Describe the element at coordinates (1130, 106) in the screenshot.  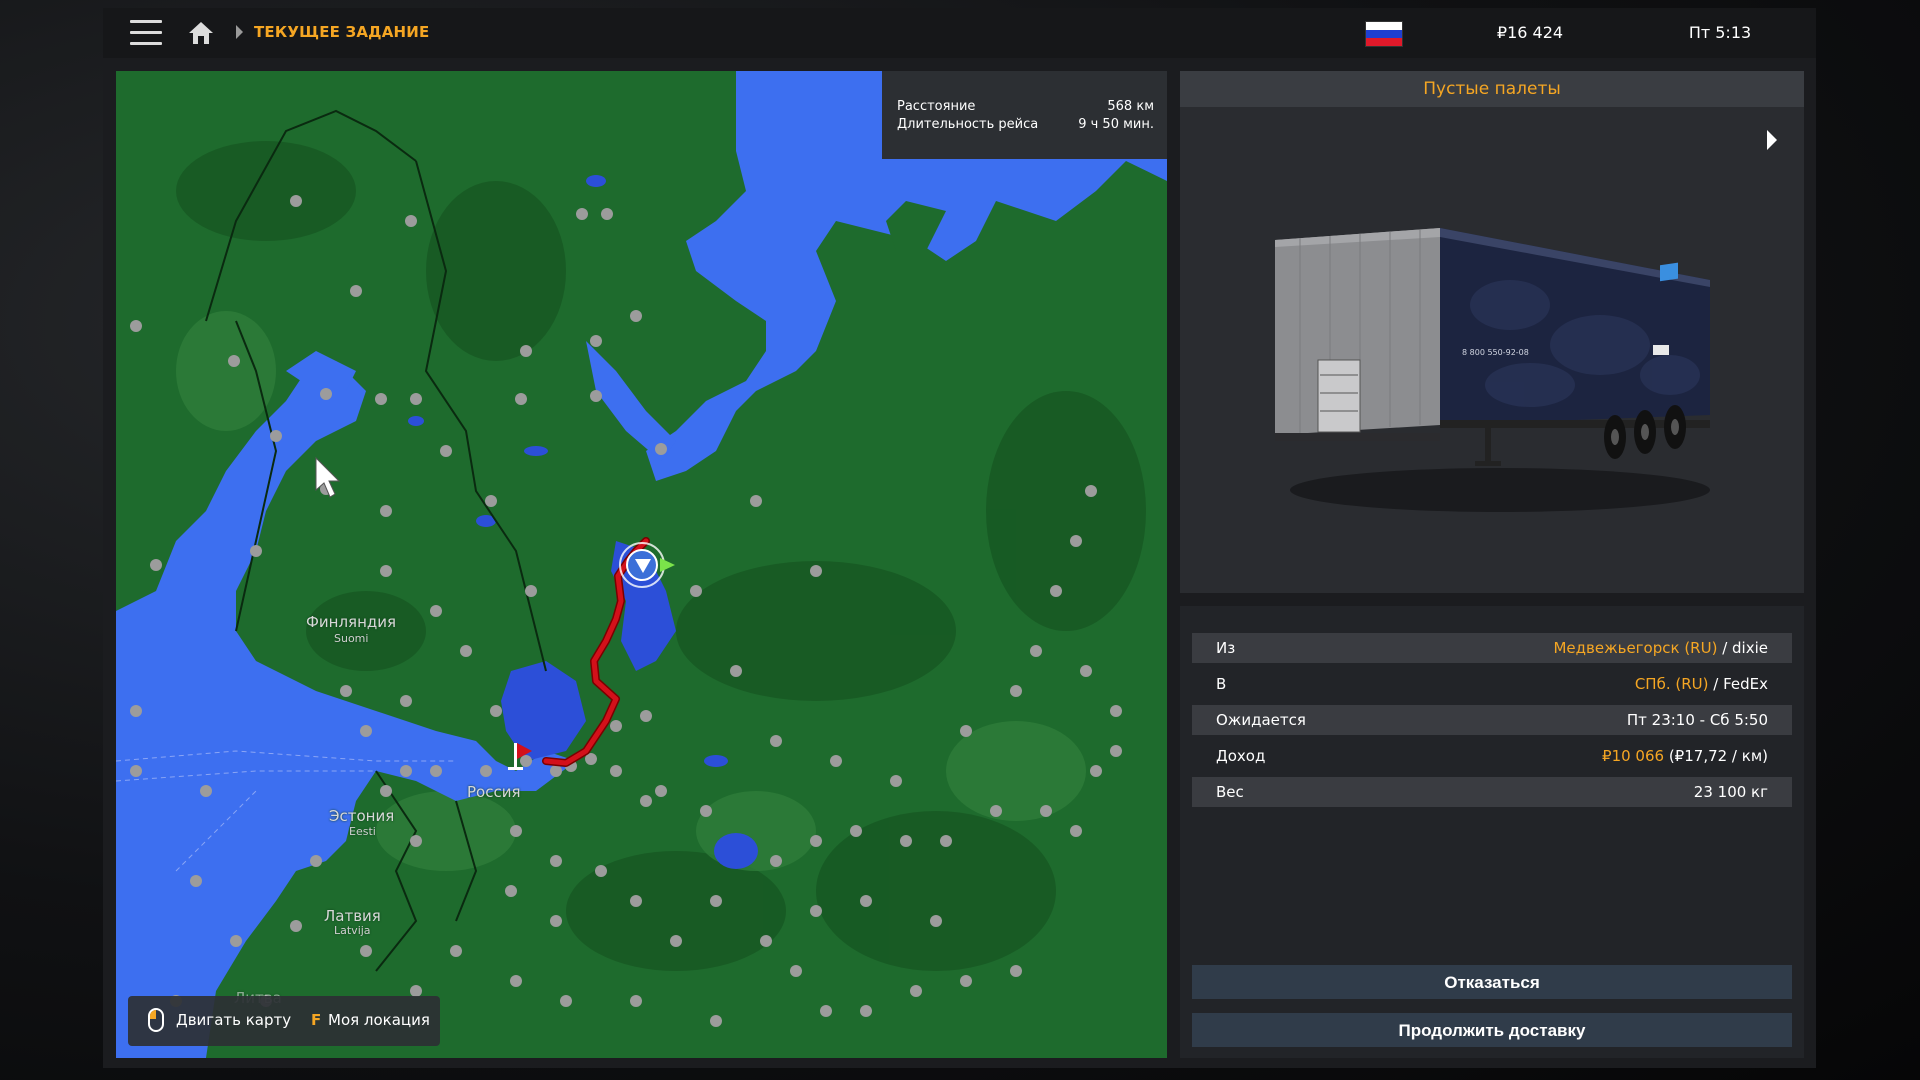
I see `distance-value: 568 км` at that location.